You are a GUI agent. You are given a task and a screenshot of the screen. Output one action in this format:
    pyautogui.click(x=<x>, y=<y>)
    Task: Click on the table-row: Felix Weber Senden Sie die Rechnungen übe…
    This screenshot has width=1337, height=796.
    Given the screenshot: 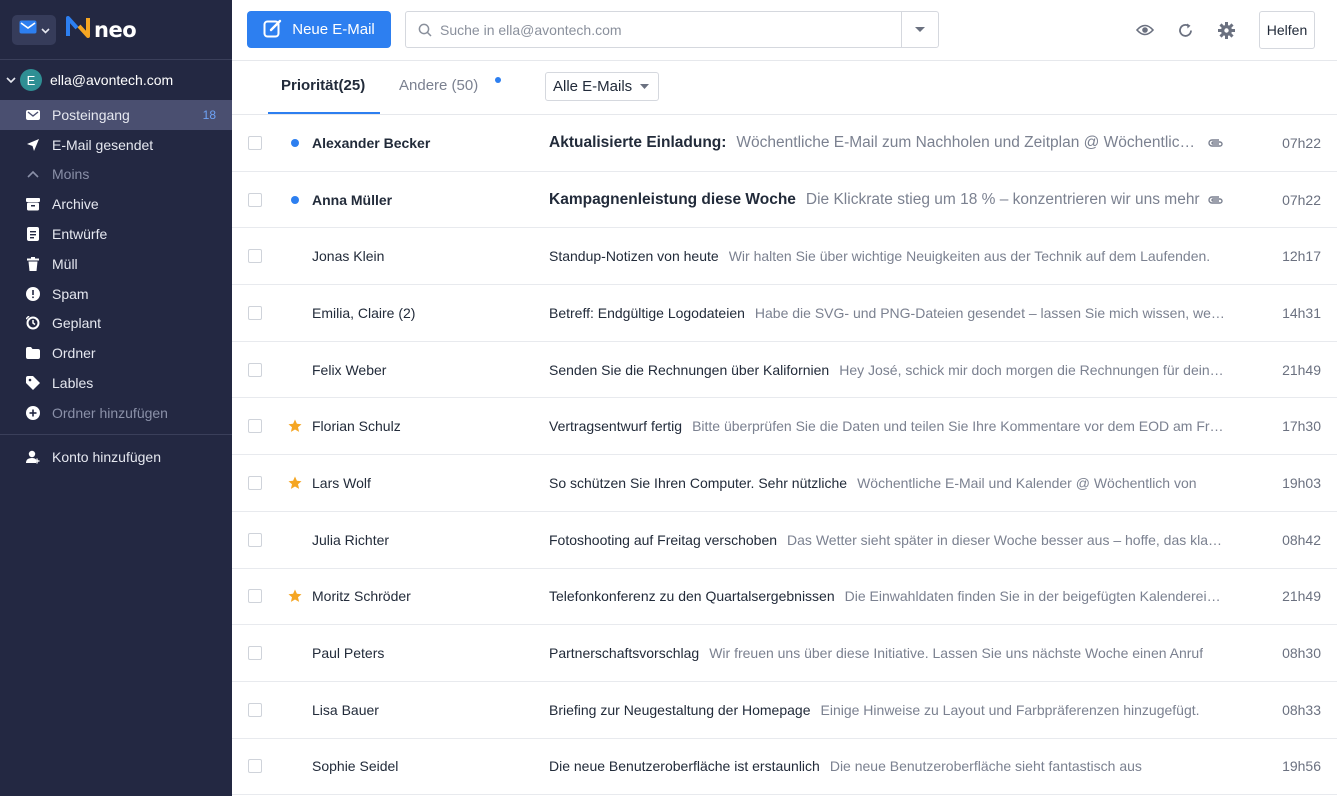 What is the action you would take?
    pyautogui.click(x=784, y=370)
    